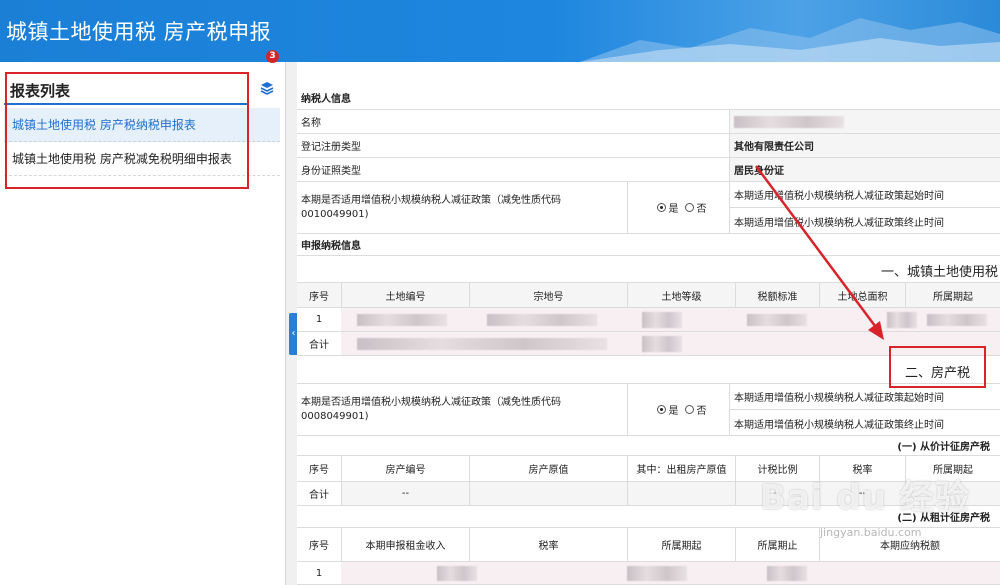 This screenshot has width=1000, height=585. Describe the element at coordinates (864, 195) in the screenshot. I see `policy-start-label: 本期适用增值税小规模纳税人减征政策起始时间` at that location.